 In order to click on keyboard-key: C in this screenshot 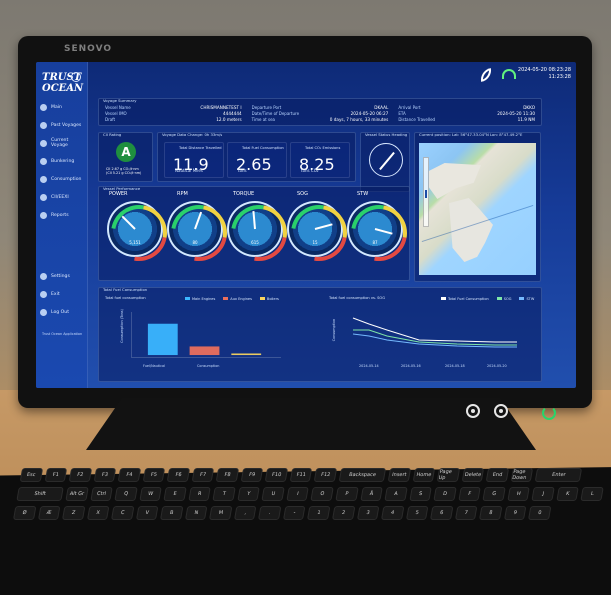, I will do `click(123, 513)`.